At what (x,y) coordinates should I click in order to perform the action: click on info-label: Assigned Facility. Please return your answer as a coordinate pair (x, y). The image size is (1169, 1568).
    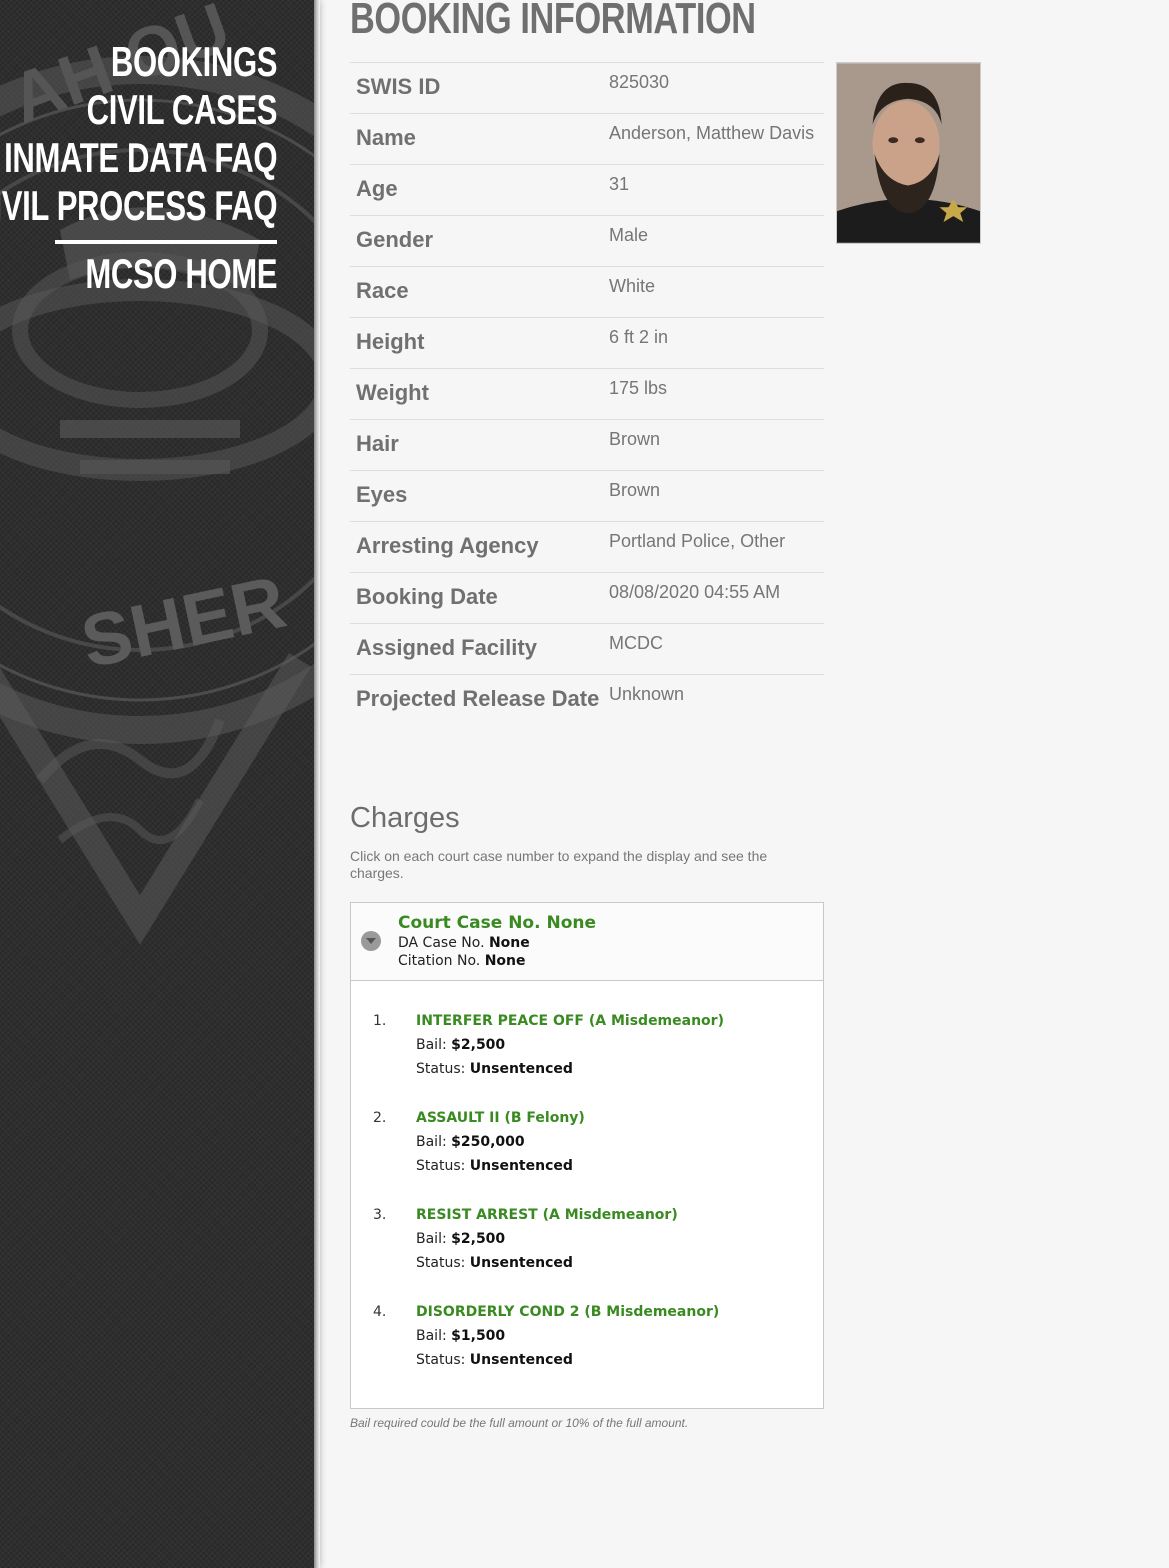
    Looking at the image, I should click on (446, 647).